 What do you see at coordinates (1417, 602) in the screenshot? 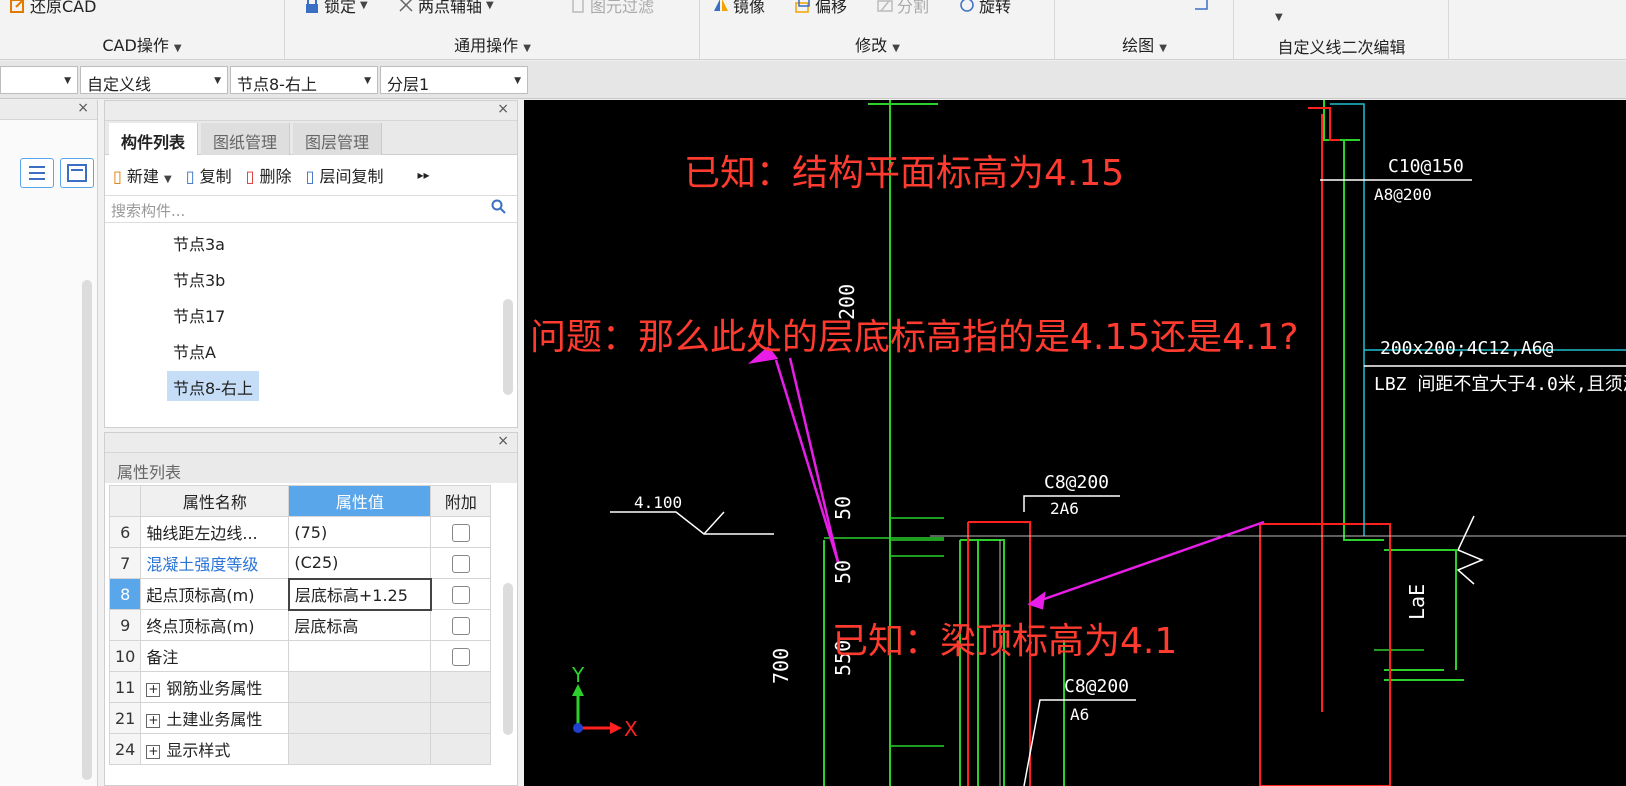
I see `lae-label: LaE` at bounding box center [1417, 602].